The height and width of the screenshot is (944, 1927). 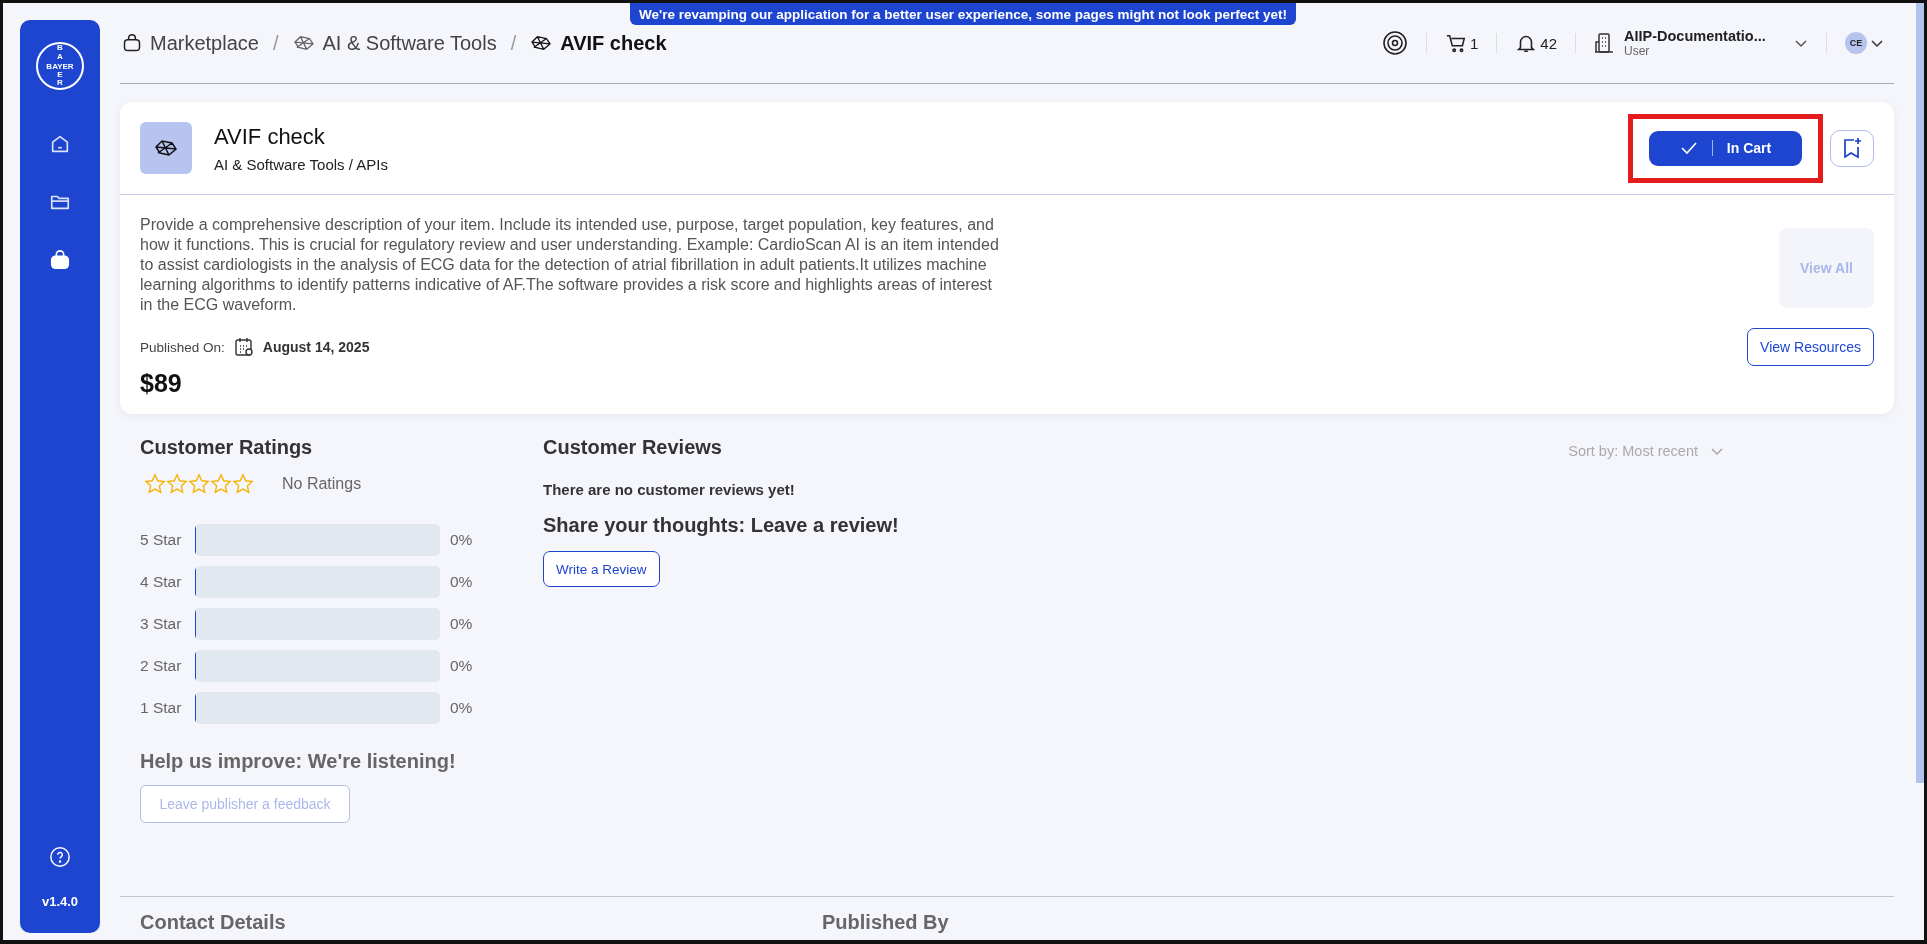 What do you see at coordinates (182, 347) in the screenshot?
I see `published-label: Published On:` at bounding box center [182, 347].